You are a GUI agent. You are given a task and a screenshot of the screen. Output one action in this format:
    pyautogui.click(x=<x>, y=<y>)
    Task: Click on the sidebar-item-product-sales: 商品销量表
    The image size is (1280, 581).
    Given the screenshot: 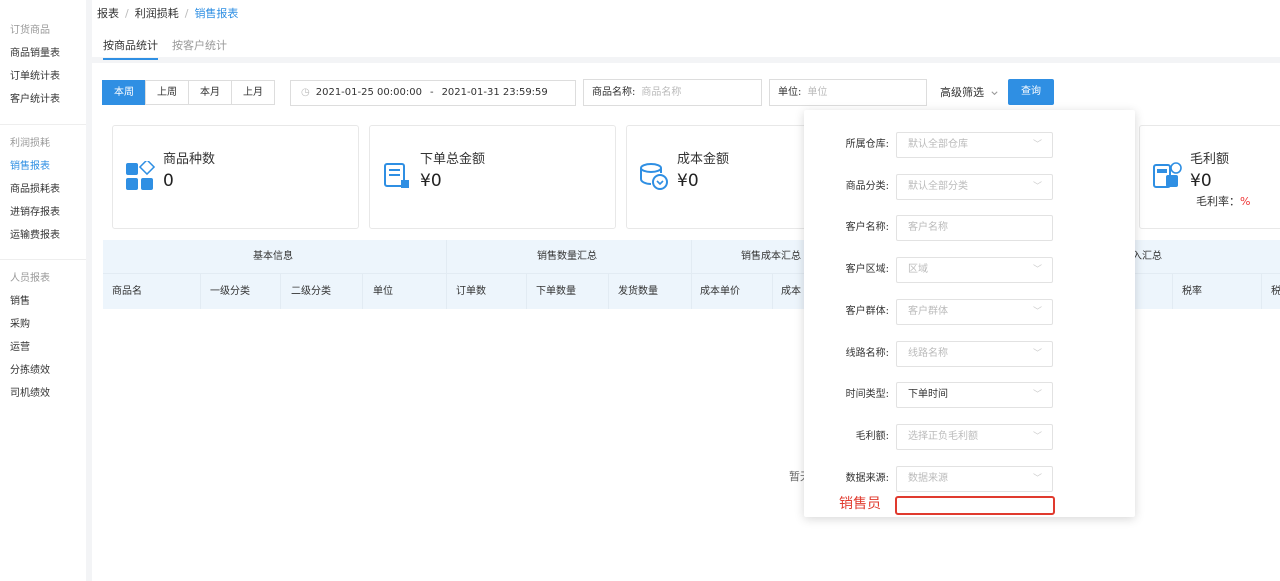 What is the action you would take?
    pyautogui.click(x=48, y=53)
    